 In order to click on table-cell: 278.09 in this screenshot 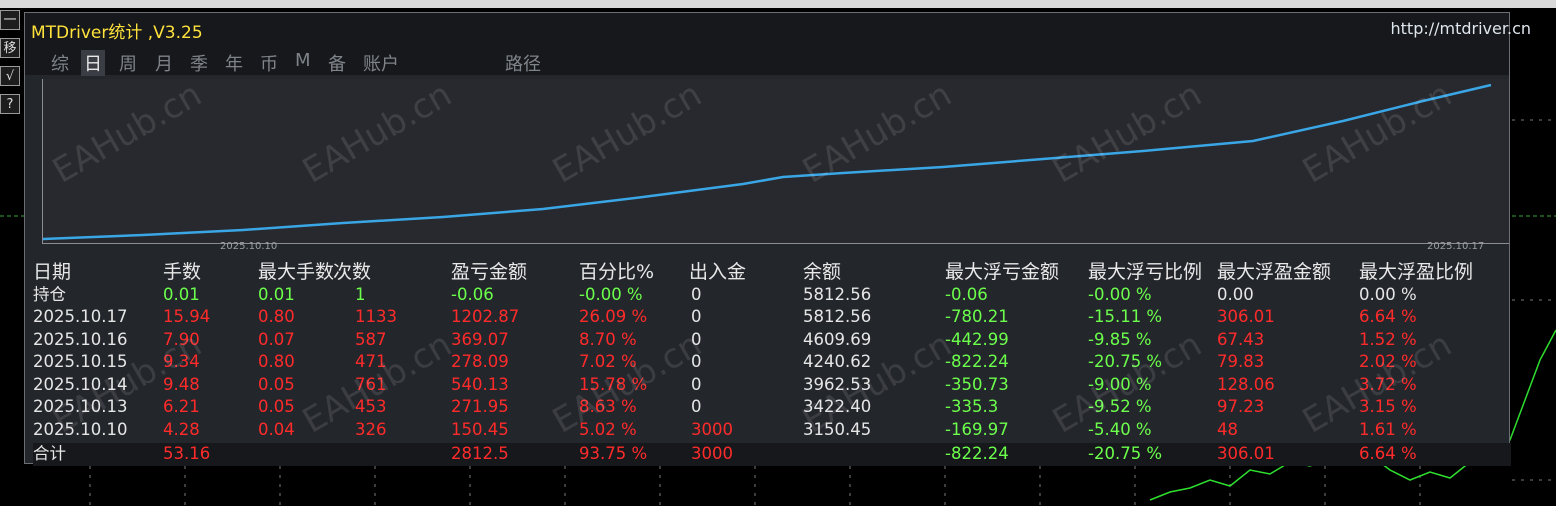, I will do `click(480, 361)`.